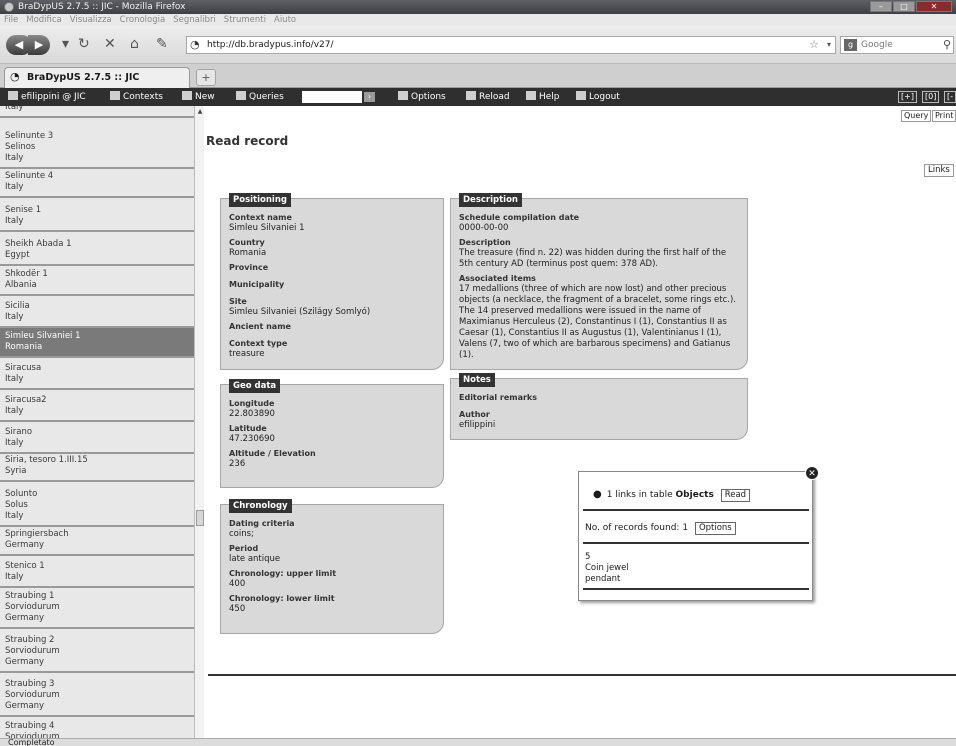 The height and width of the screenshot is (746, 956). I want to click on linked-record: 5 Coin jewel pendant, so click(607, 568).